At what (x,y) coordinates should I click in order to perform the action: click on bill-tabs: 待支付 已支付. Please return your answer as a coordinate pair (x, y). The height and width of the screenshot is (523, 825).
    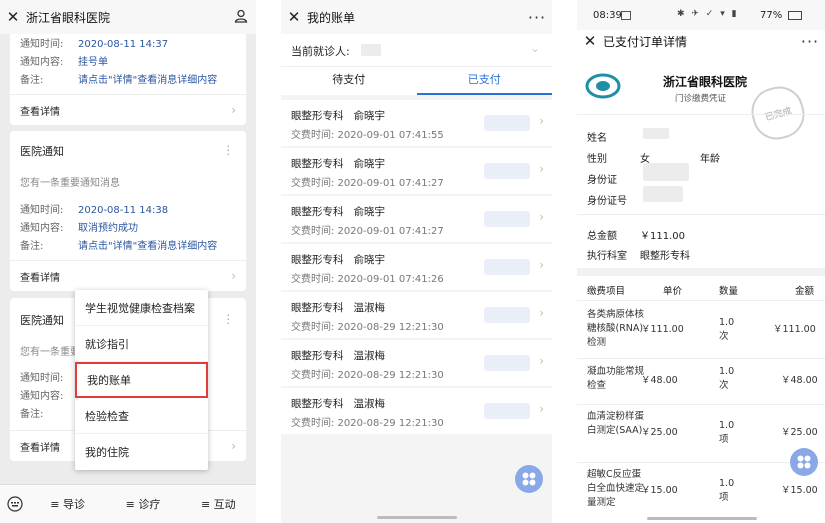
    Looking at the image, I should click on (416, 81).